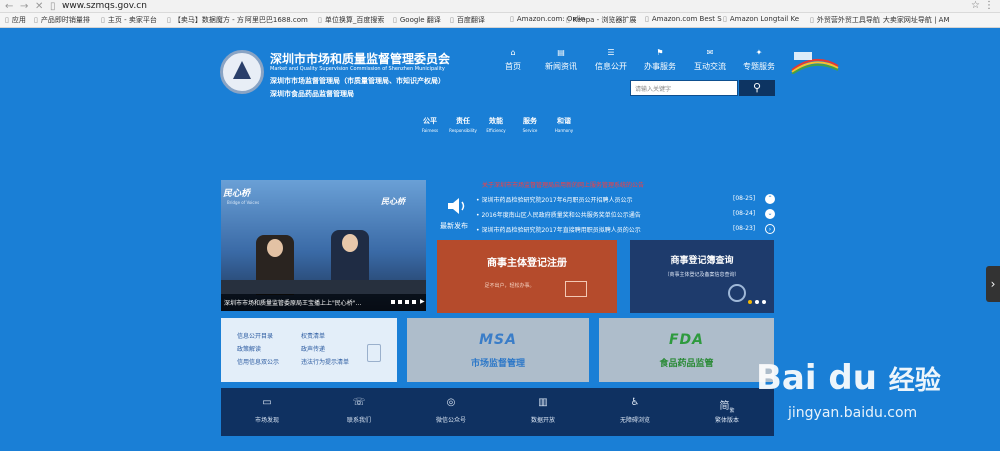 The height and width of the screenshot is (451, 1000). What do you see at coordinates (660, 60) in the screenshot?
I see `nav-service: ⚑ 办事服务` at bounding box center [660, 60].